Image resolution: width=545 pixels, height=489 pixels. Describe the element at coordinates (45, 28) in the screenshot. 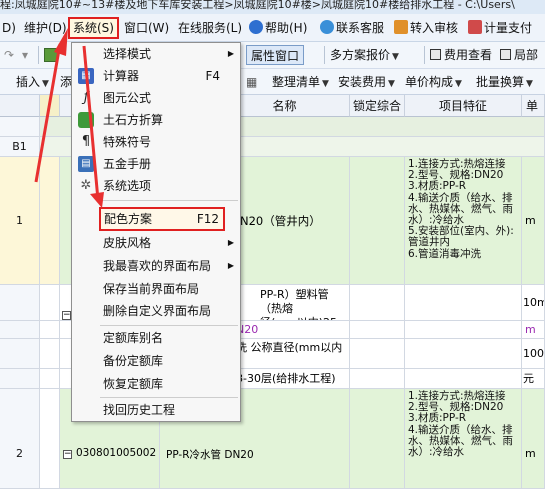

I see `menu-maintain: 维护(D)` at that location.